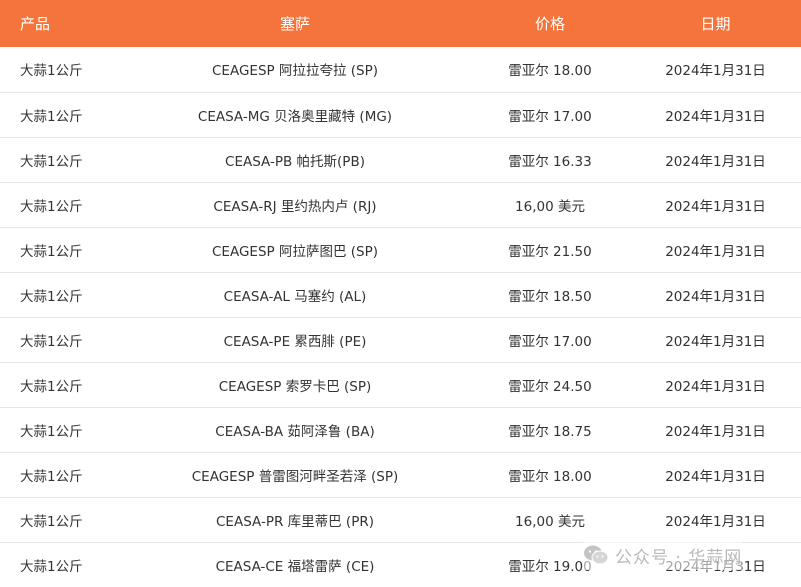 The image size is (801, 587). Describe the element at coordinates (294, 24) in the screenshot. I see `column-header-ceasa: 塞萨` at that location.